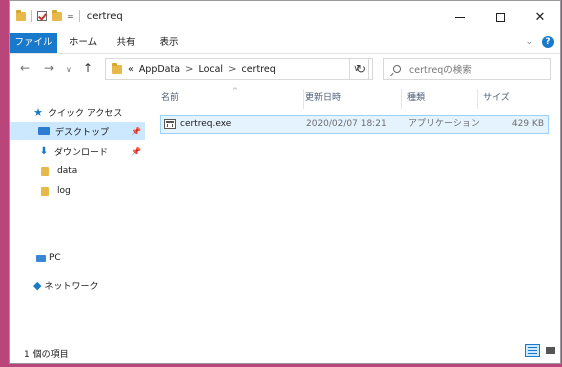 This screenshot has width=562, height=367. I want to click on nav-item-label: data, so click(67, 171).